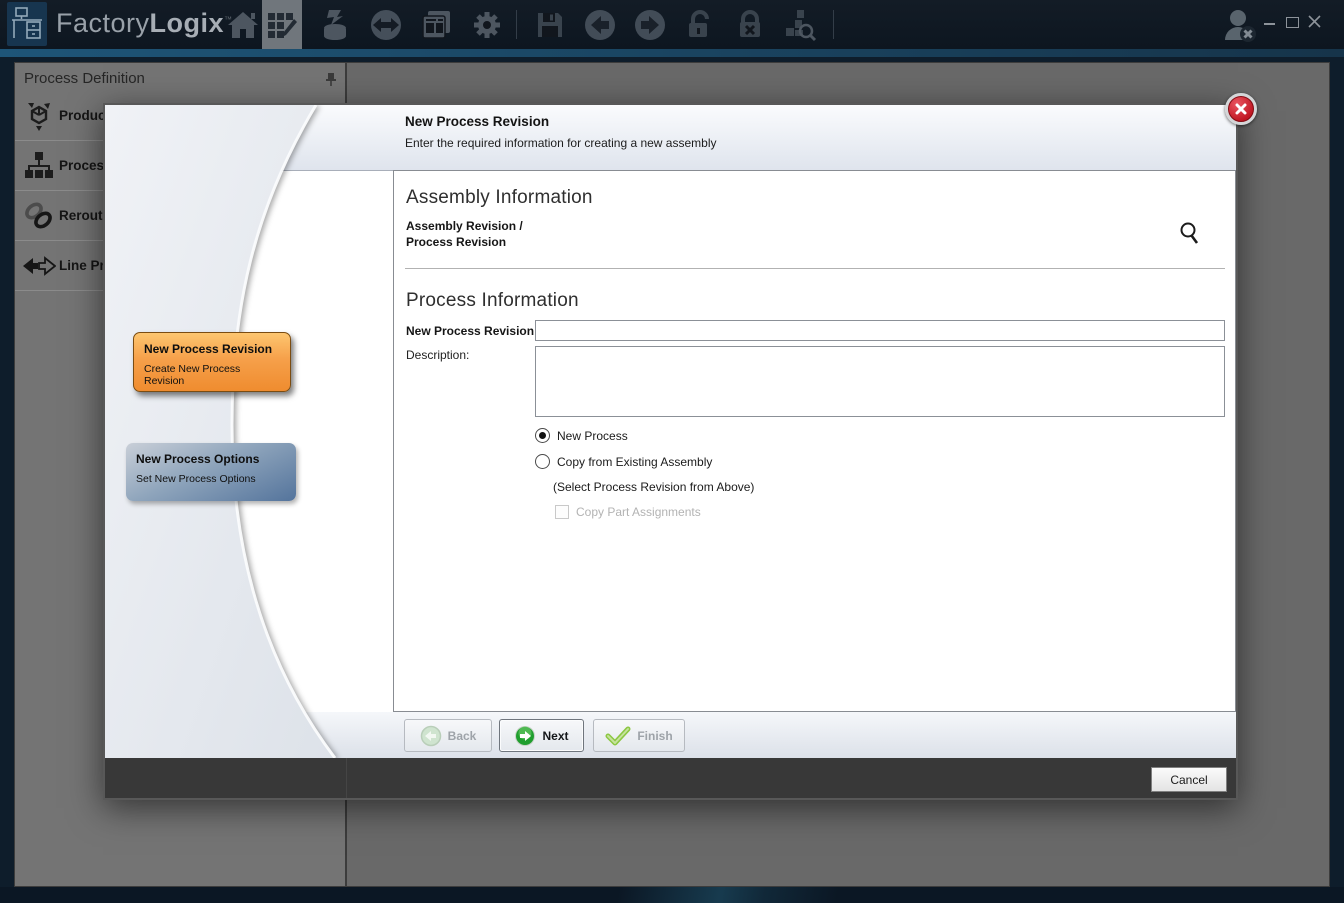  I want to click on assembly-revision-label-line1: Assembly Revision /, so click(464, 226).